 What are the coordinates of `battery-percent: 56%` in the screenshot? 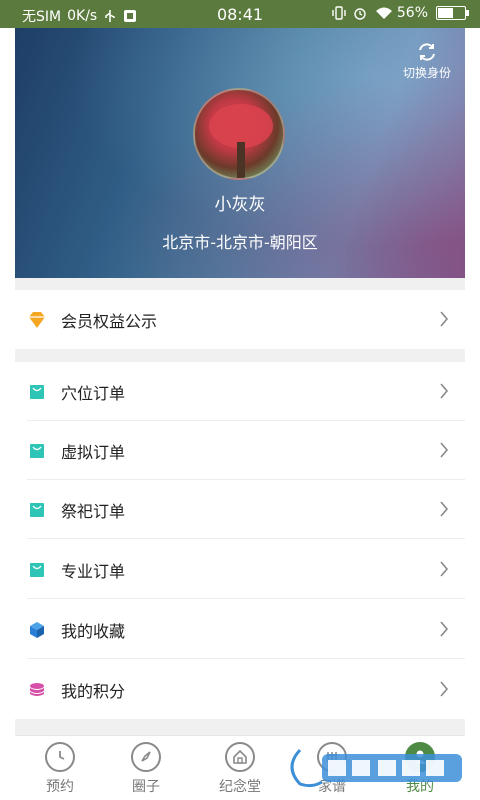 It's located at (412, 13).